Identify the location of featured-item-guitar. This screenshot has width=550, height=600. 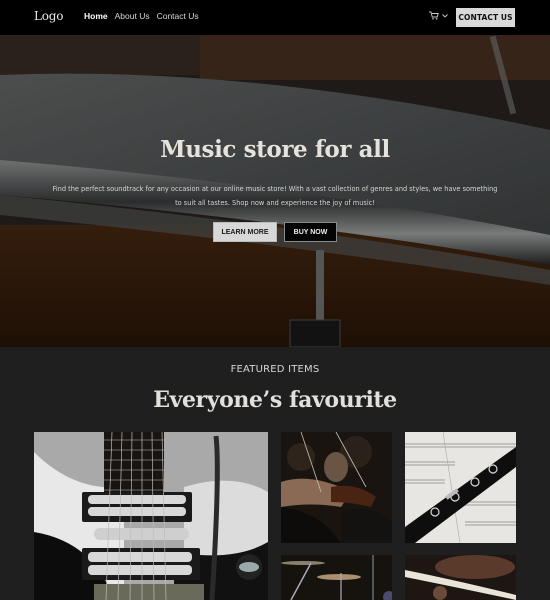
(151, 516).